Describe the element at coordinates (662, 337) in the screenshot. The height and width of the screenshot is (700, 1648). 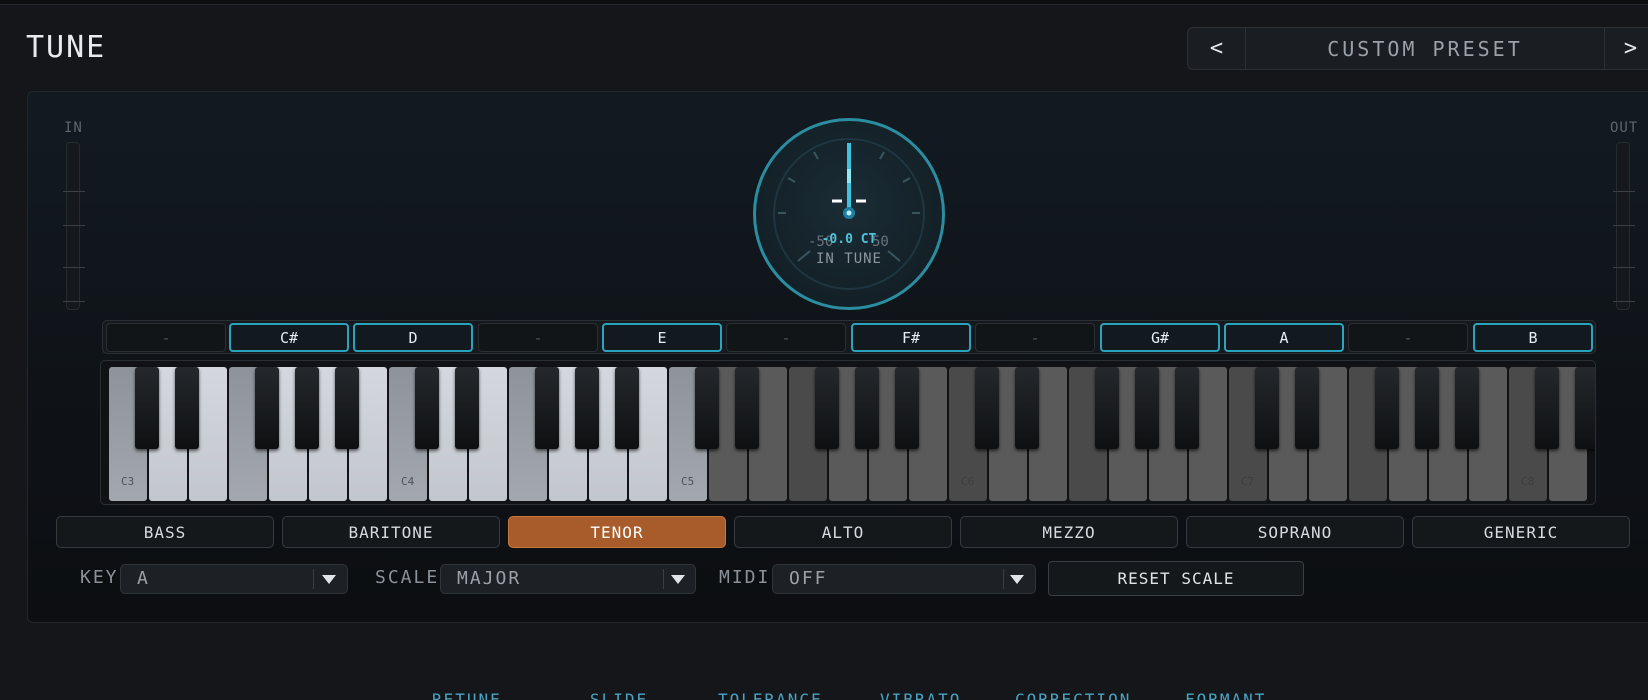
I see `scale-note: E` at that location.